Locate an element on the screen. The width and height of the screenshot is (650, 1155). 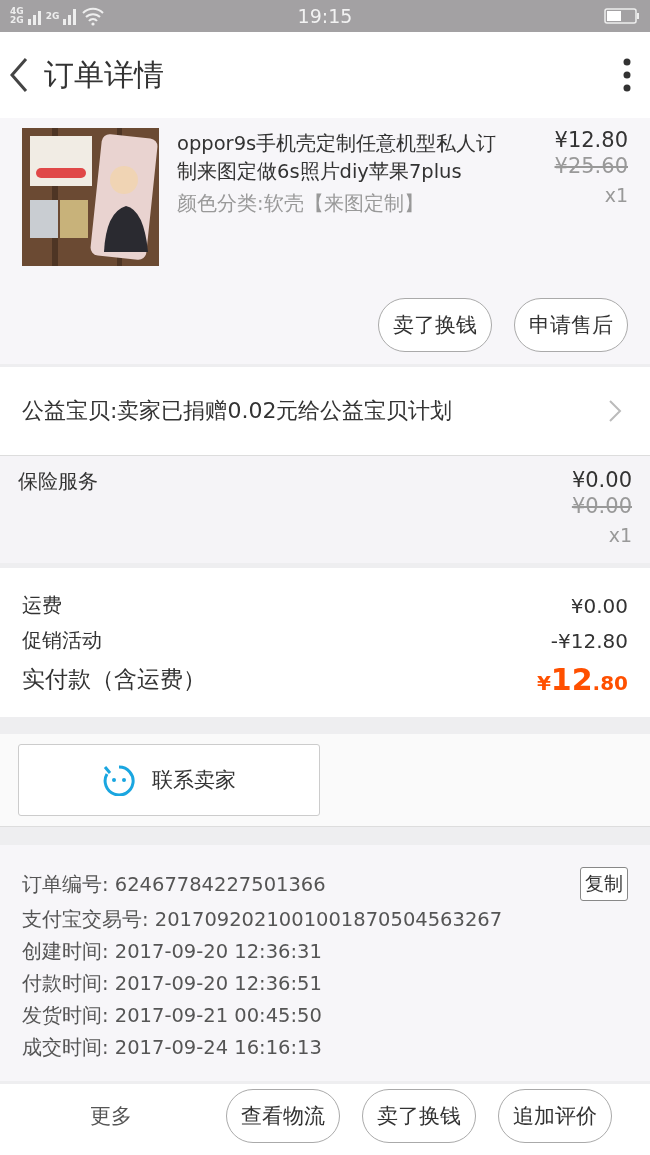
contact-seller-button: 联系卖家 is located at coordinates (169, 780).